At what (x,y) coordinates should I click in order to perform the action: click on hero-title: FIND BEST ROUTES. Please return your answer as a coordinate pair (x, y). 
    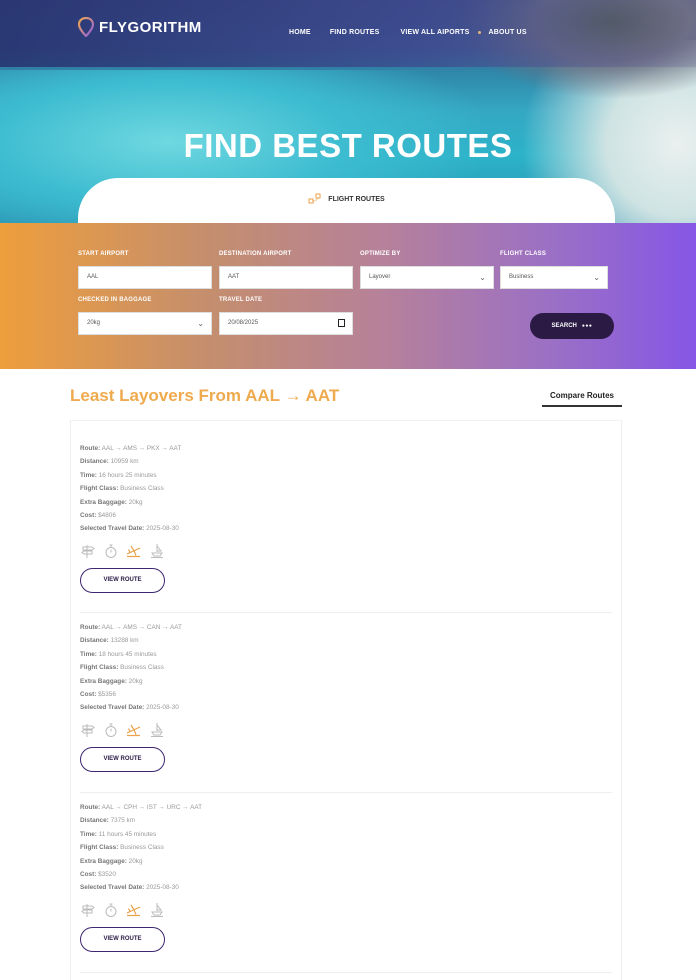
    Looking at the image, I should click on (348, 145).